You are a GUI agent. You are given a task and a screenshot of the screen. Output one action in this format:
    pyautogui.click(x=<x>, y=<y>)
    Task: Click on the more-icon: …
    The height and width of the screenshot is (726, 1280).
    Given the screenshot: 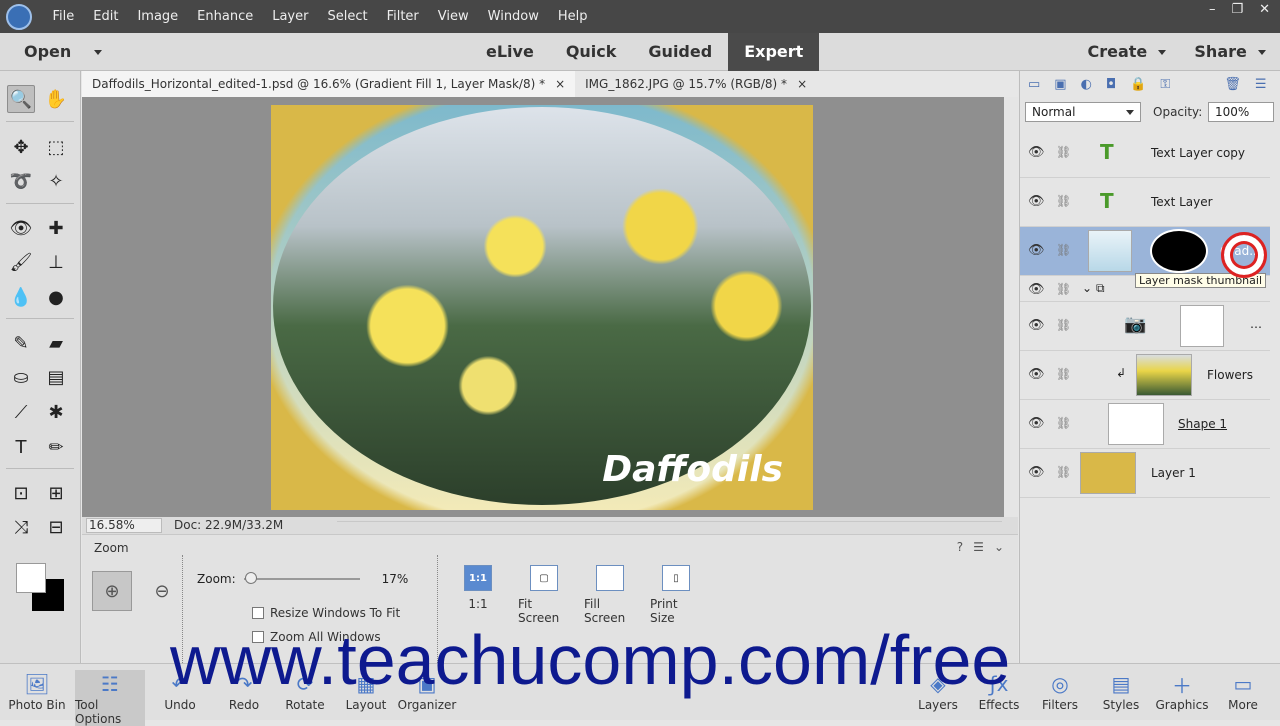 What is the action you would take?
    pyautogui.click(x=1256, y=324)
    